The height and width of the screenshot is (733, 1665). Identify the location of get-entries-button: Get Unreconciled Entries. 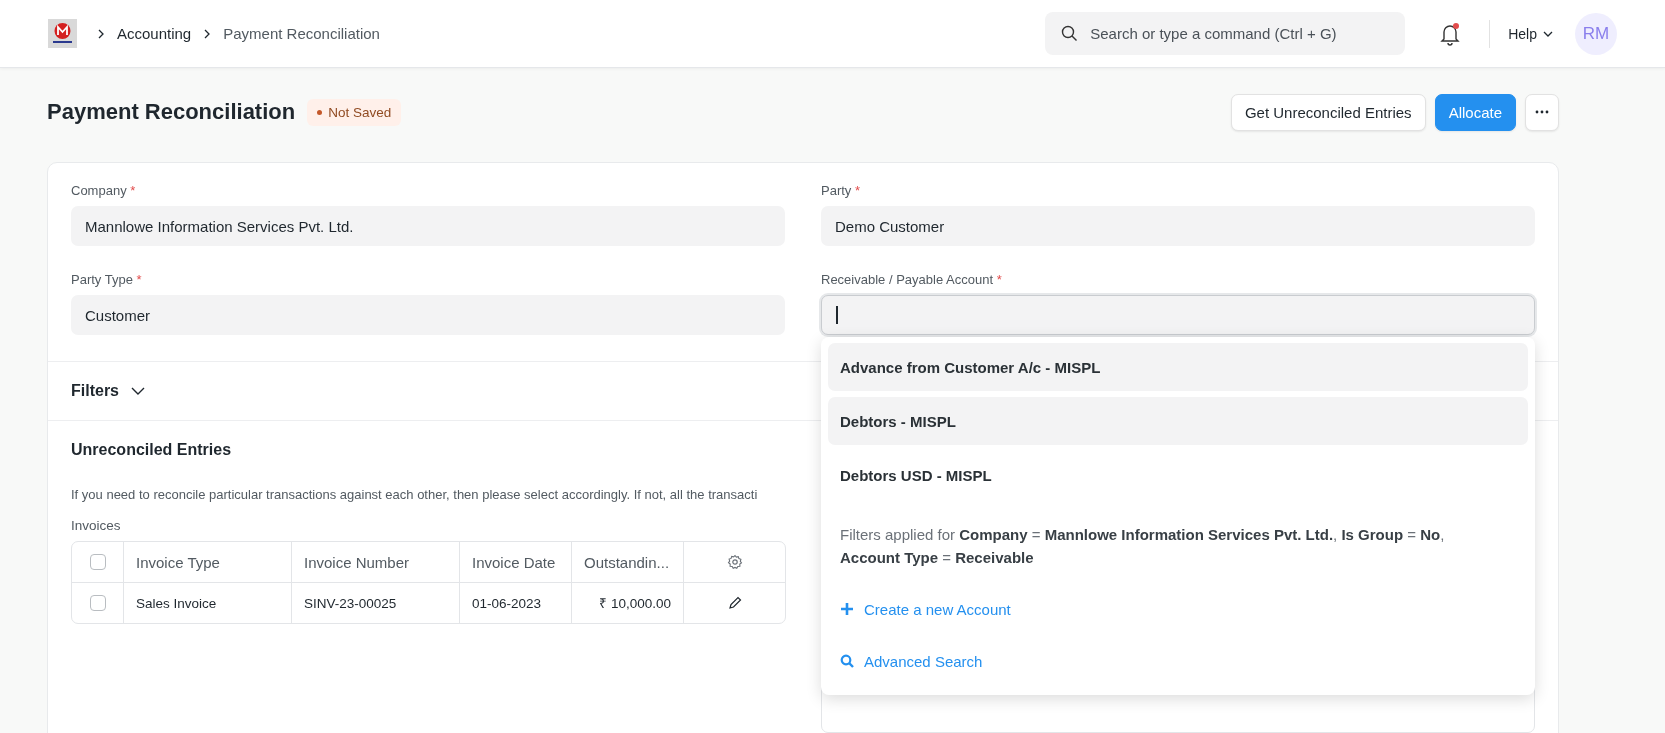
(1328, 112).